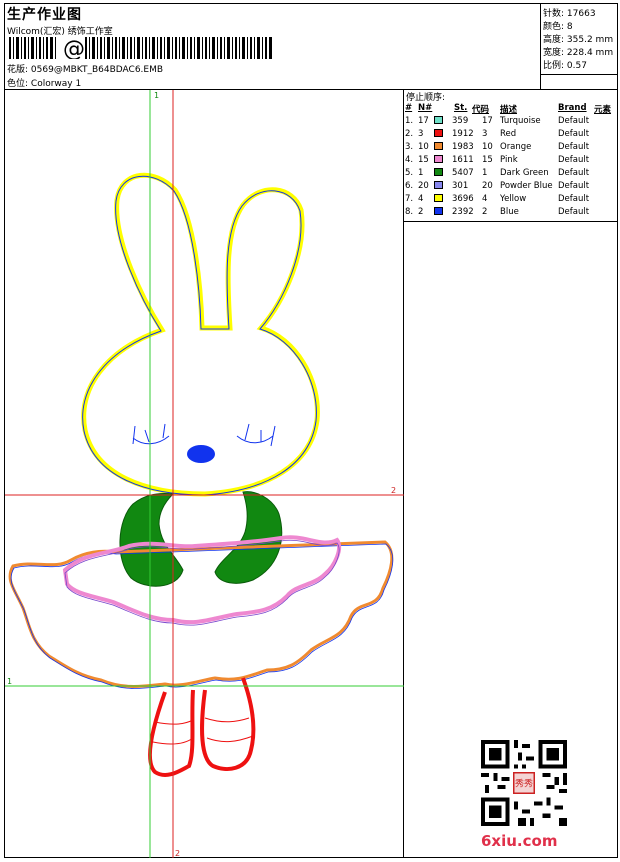 The width and height of the screenshot is (620, 862). Describe the element at coordinates (463, 134) in the screenshot. I see `row-st: 1912` at that location.